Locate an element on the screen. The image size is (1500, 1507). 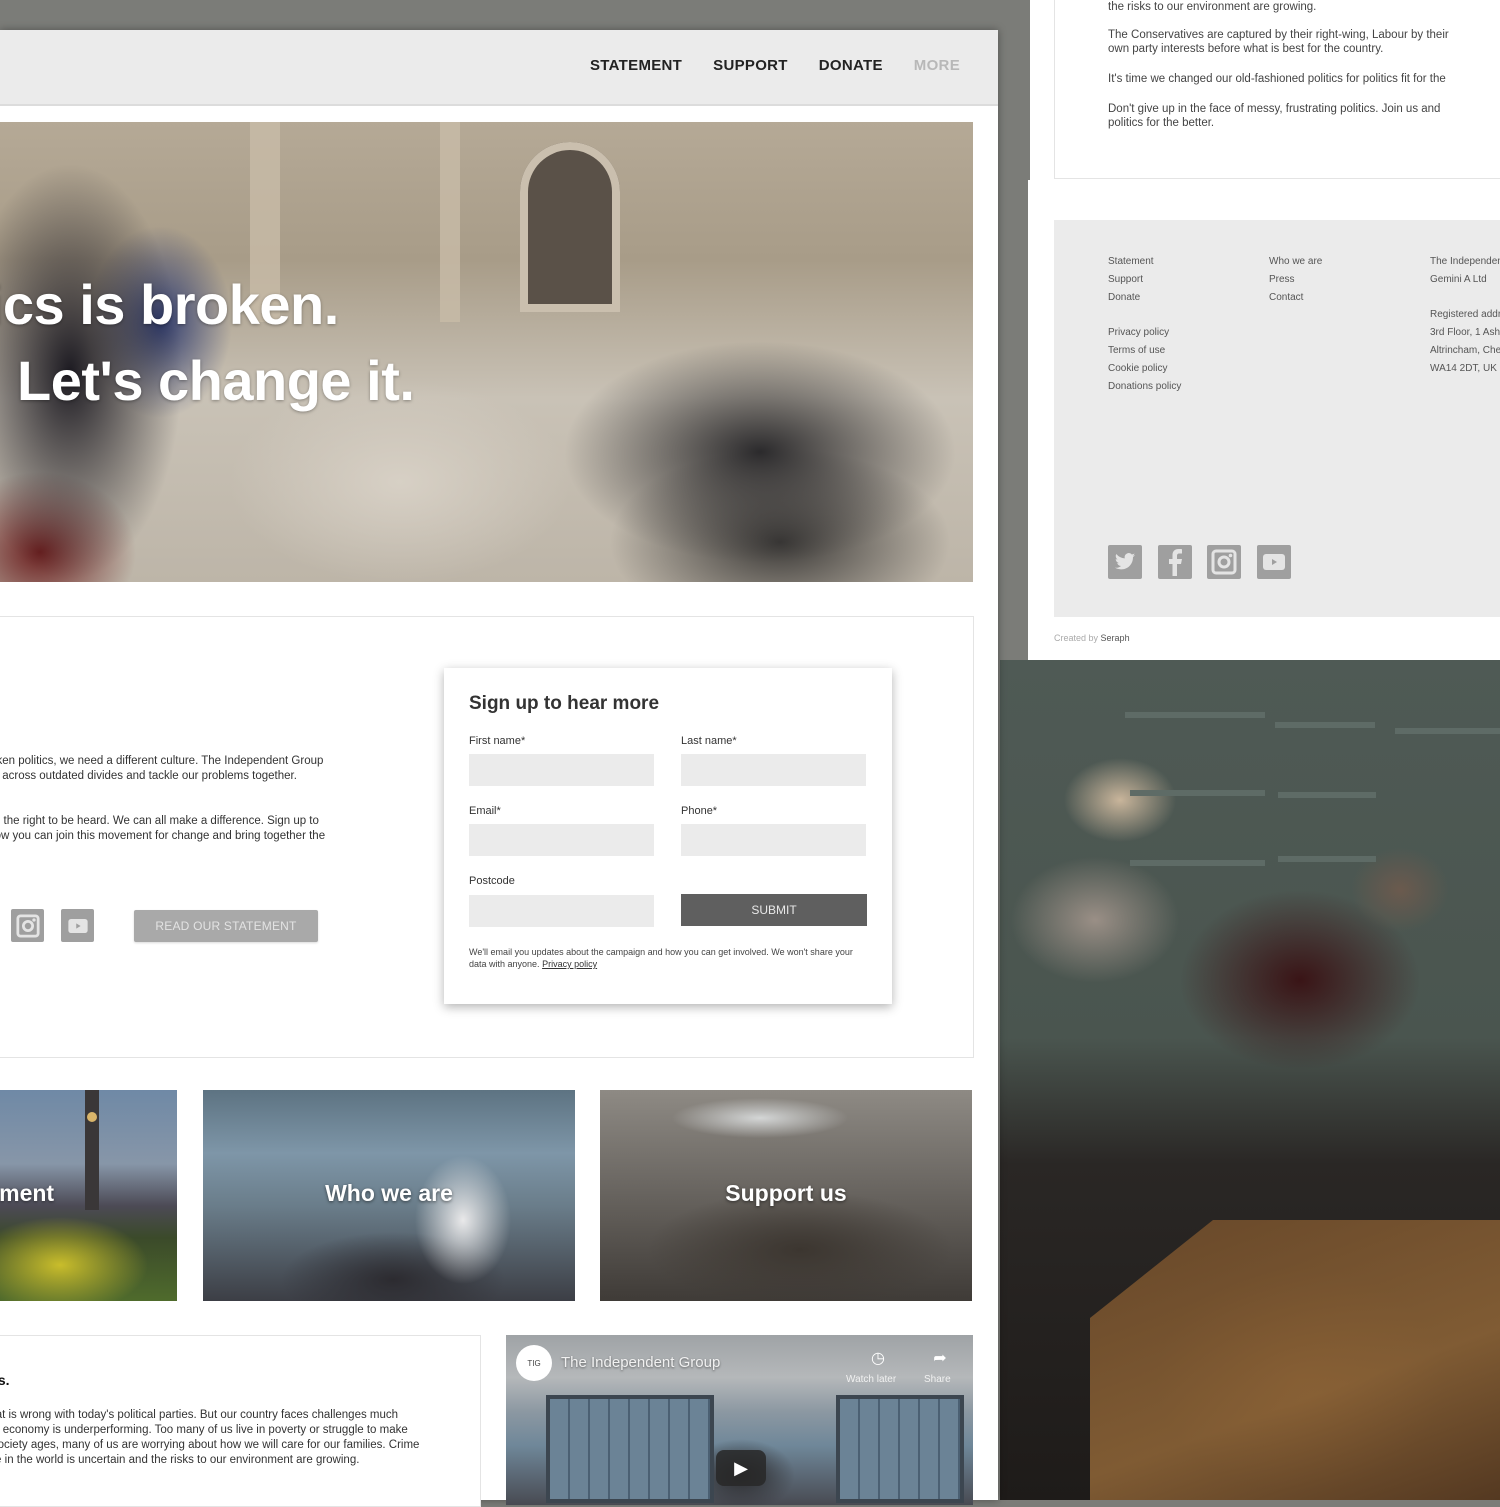
footer-twitter-button is located at coordinates (1125, 562).